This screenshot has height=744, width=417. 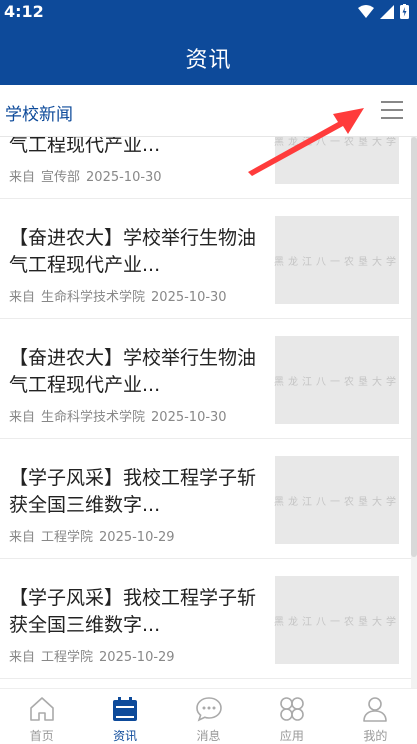 I want to click on scrollbar-thumb, so click(x=414, y=347).